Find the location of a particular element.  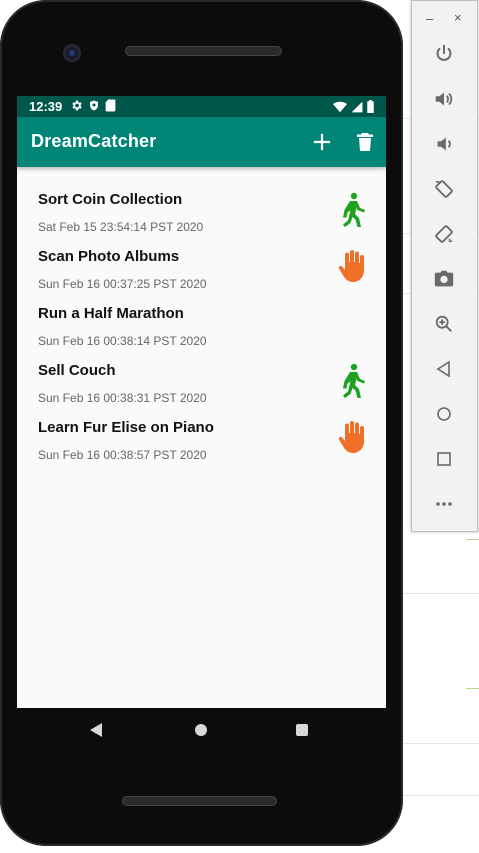

rotate-right-button is located at coordinates (444, 234).